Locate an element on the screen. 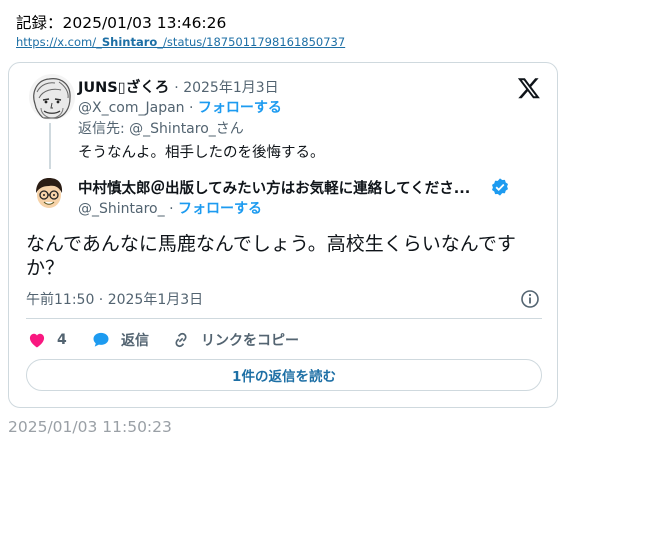  main-follow-button: フォローする is located at coordinates (220, 209).